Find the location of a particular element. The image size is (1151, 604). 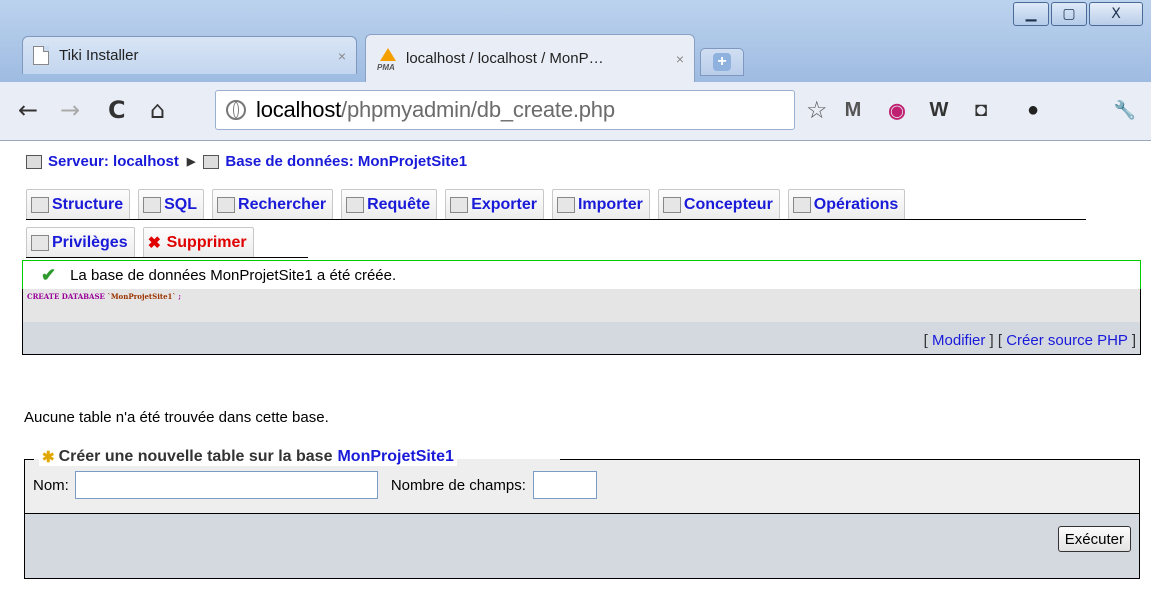

tab-operations: Opérations is located at coordinates (846, 204).